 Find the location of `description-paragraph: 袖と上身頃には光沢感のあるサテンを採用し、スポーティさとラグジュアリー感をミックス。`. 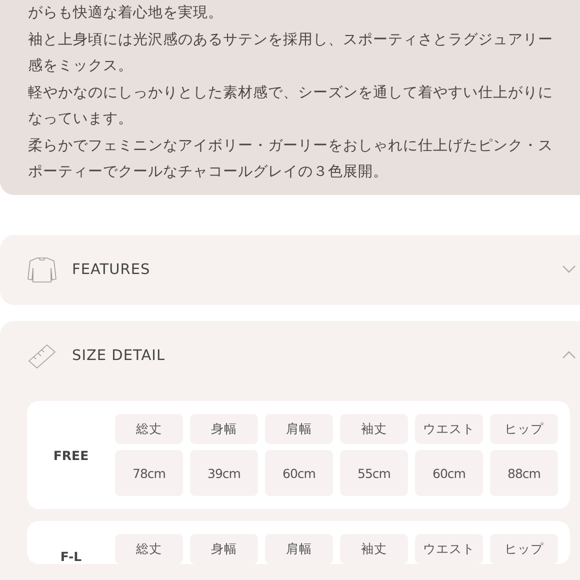

description-paragraph: 袖と上身頃には光沢感のあるサテンを採用し、スポーティさとラグジュアリー感をミックス。 is located at coordinates (291, 53).